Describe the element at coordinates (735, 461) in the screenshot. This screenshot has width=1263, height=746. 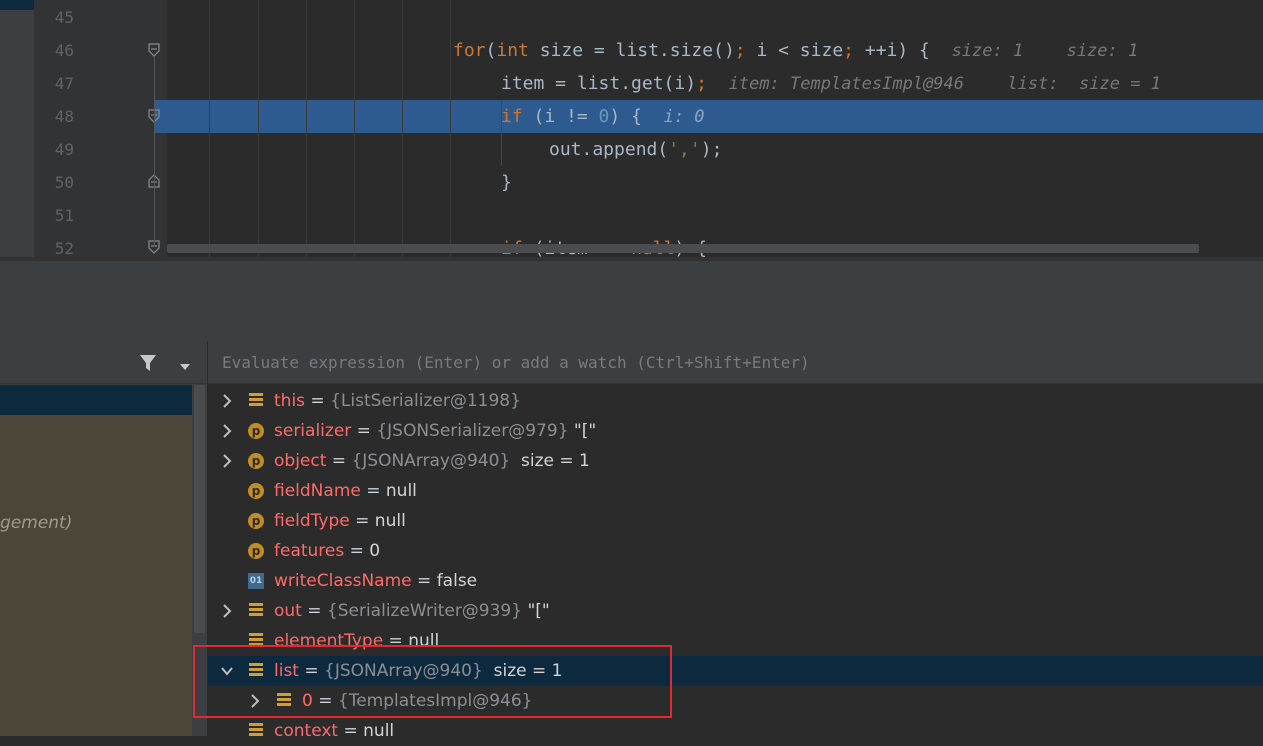
I see `variable-row: p object = {JSONArray@940} size = 1` at that location.